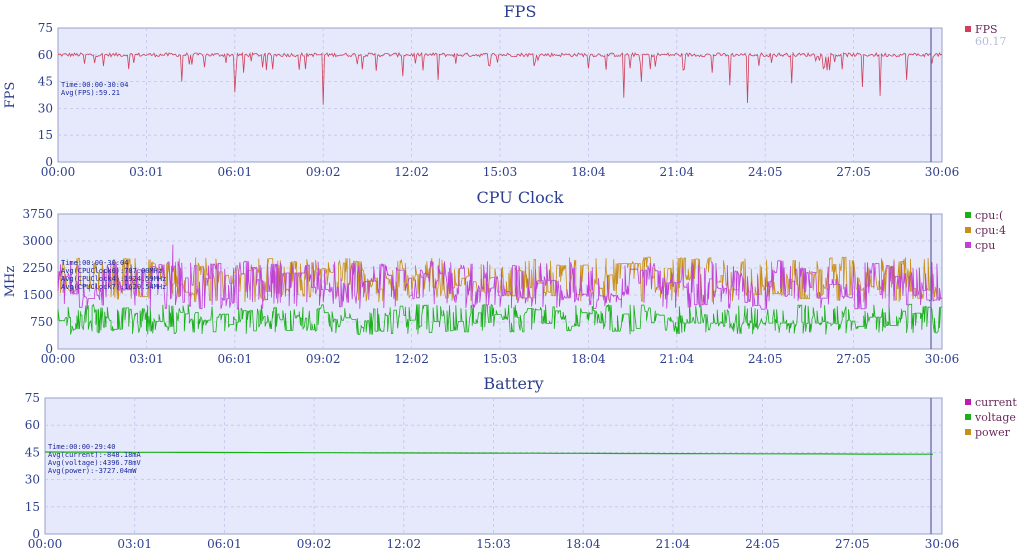 This screenshot has width=1024, height=560. What do you see at coordinates (95, 463) in the screenshot?
I see `stats-annotation: Avg(voltage):4396.78mV` at bounding box center [95, 463].